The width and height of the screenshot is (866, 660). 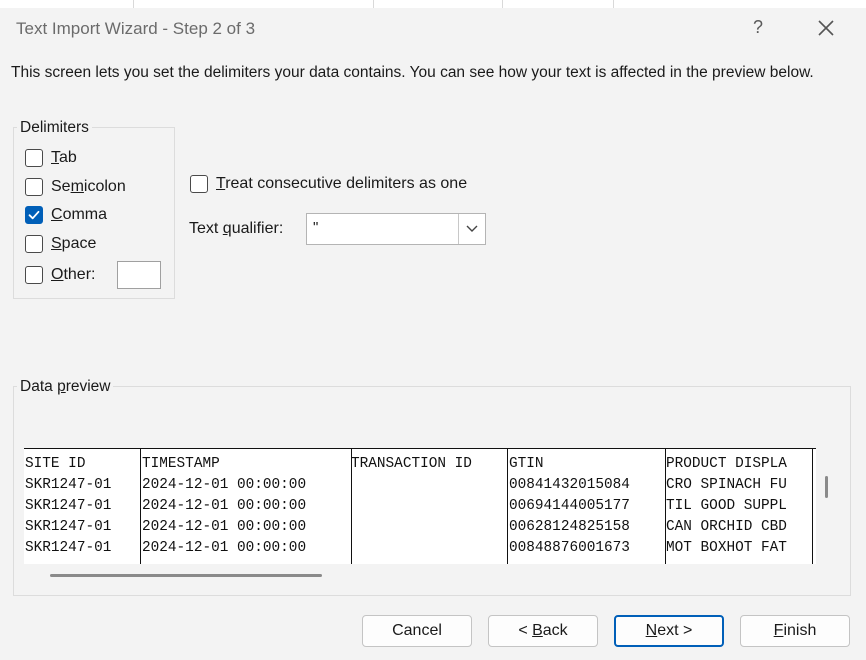 I want to click on worksheet-background, so click(x=433, y=4).